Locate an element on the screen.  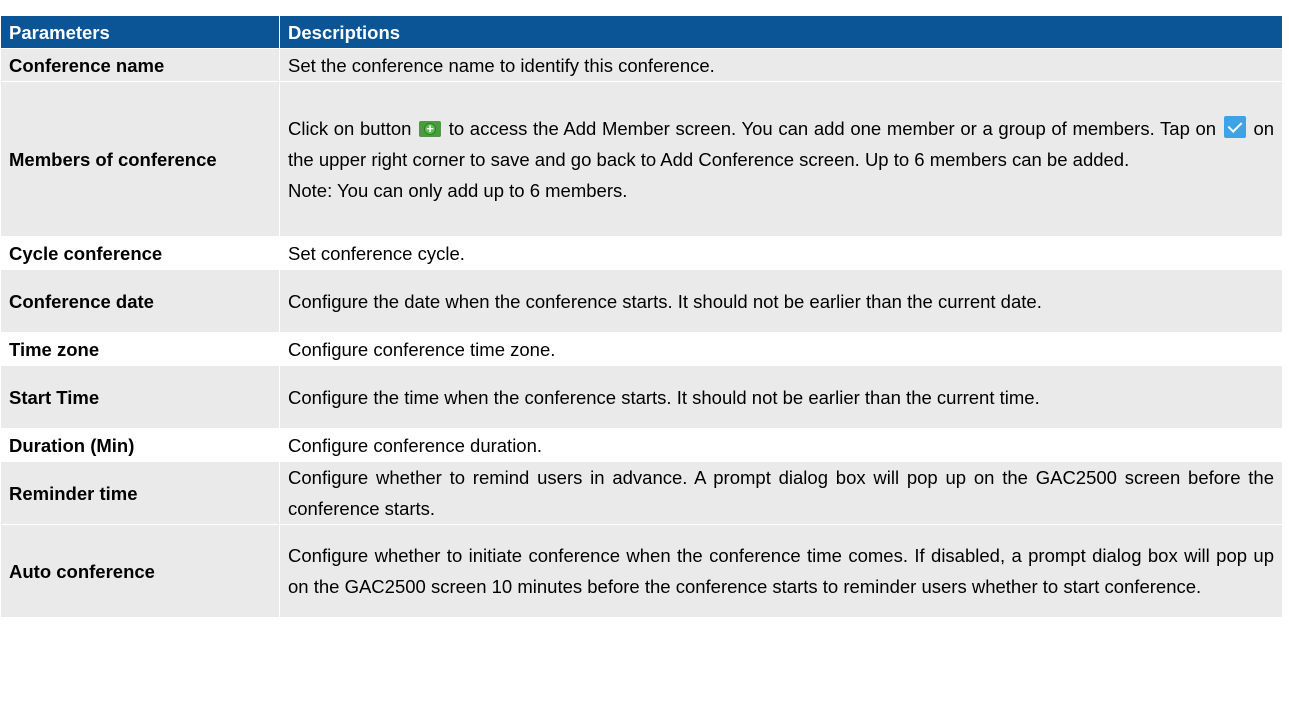
param-name: Duration (Min) is located at coordinates (140, 445).